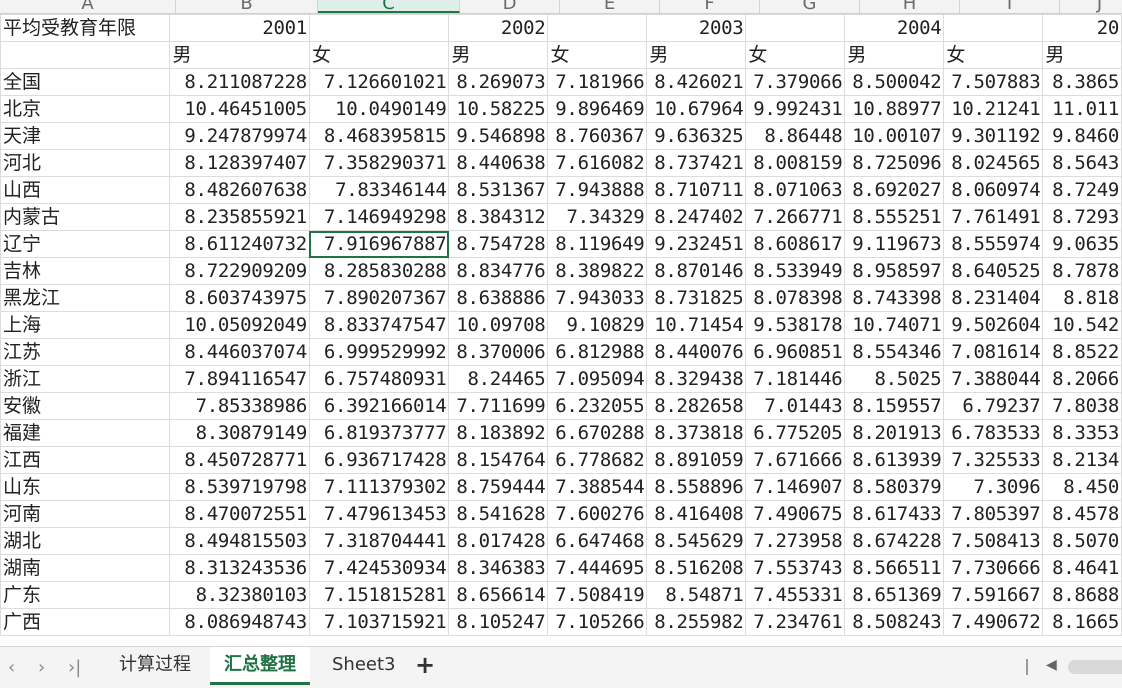 This screenshot has width=1122, height=688. I want to click on value-cell: 8.231404, so click(993, 298).